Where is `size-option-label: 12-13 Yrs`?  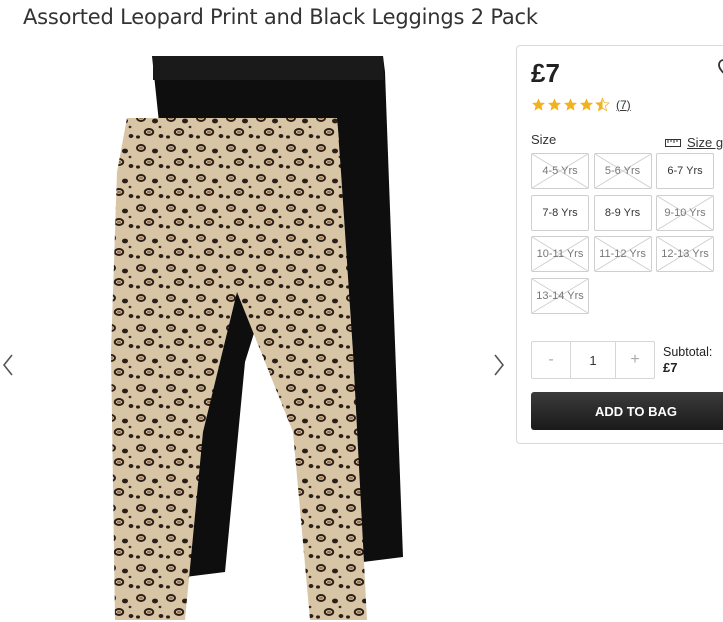 size-option-label: 12-13 Yrs is located at coordinates (685, 254).